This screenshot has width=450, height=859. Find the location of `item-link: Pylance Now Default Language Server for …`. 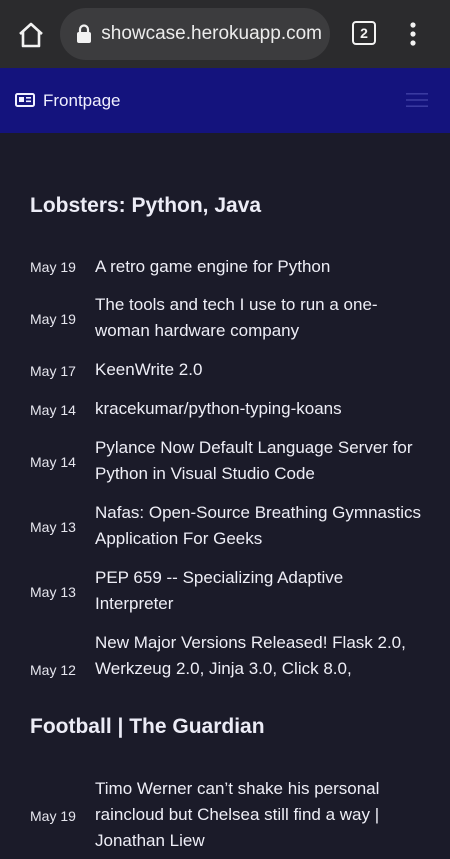

item-link: Pylance Now Default Language Server for … is located at coordinates (260, 461).